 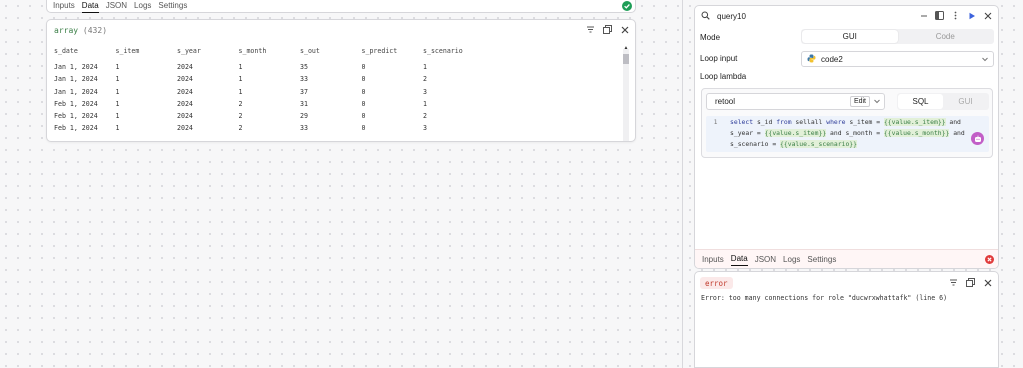 I want to click on table-cell: 31, so click(x=304, y=103).